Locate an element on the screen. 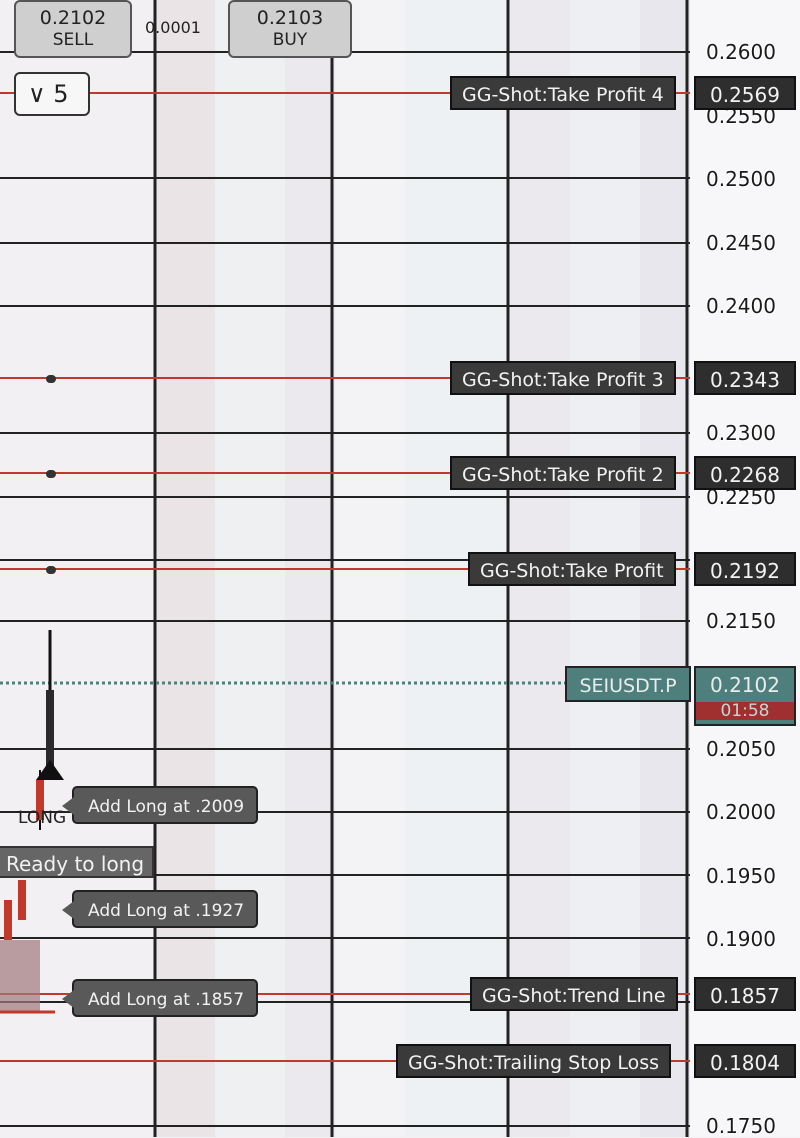 The width and height of the screenshot is (800, 1138). sell-price: 0.2102 is located at coordinates (73, 18).